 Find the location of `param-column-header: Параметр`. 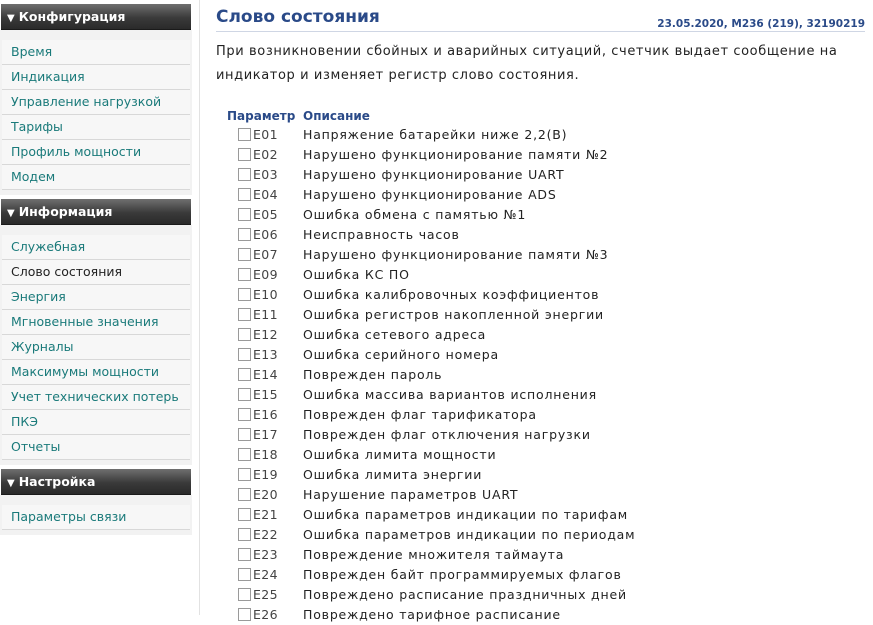

param-column-header: Параметр is located at coordinates (261, 116).